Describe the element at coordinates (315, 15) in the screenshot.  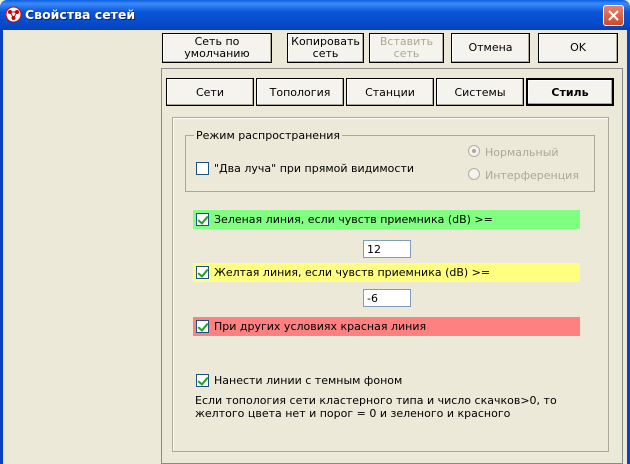
I see `title-bar: Свойства сетей` at that location.